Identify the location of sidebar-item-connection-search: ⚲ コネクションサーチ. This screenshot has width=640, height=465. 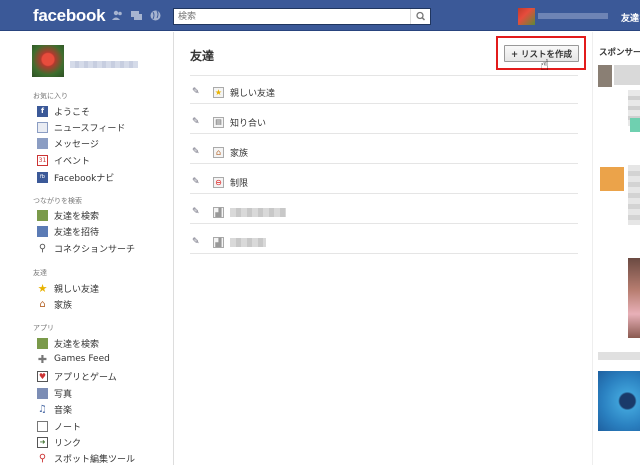
(86, 248).